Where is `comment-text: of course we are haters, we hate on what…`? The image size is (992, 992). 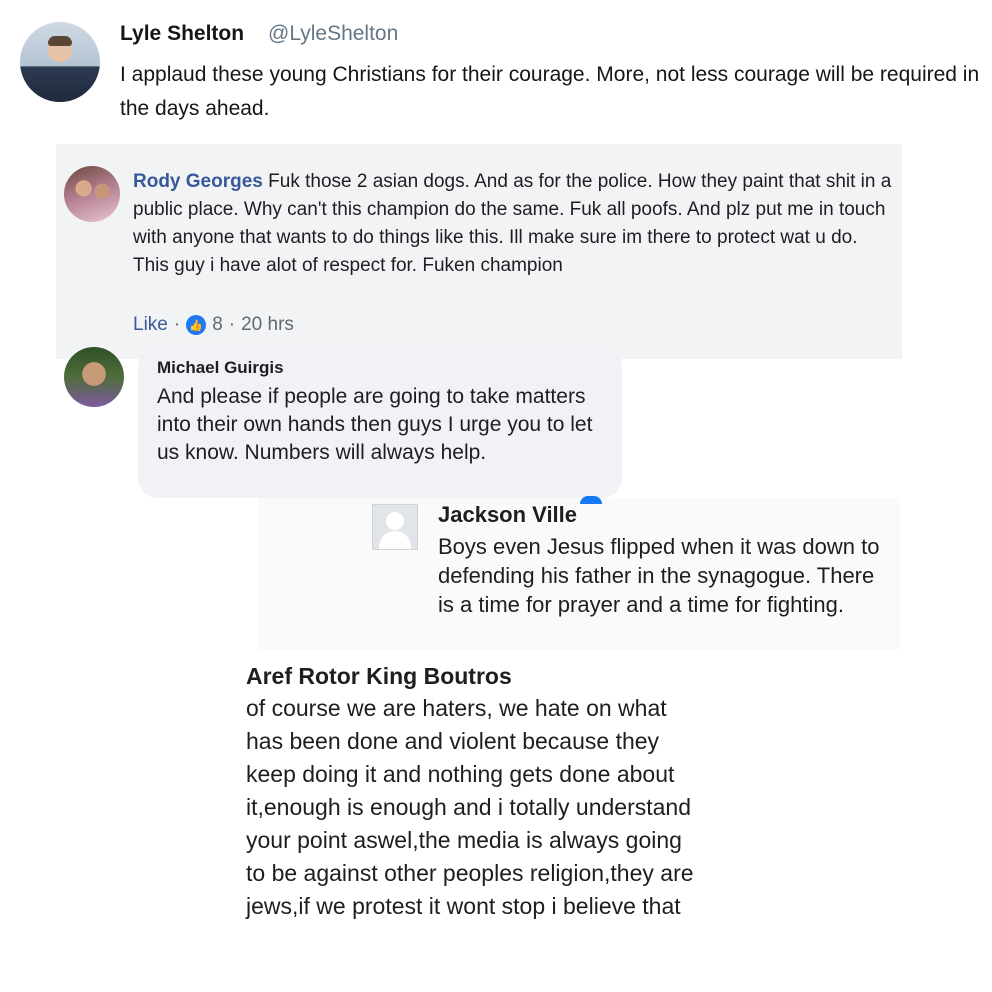 comment-text: of course we are haters, we hate on what… is located at coordinates (470, 807).